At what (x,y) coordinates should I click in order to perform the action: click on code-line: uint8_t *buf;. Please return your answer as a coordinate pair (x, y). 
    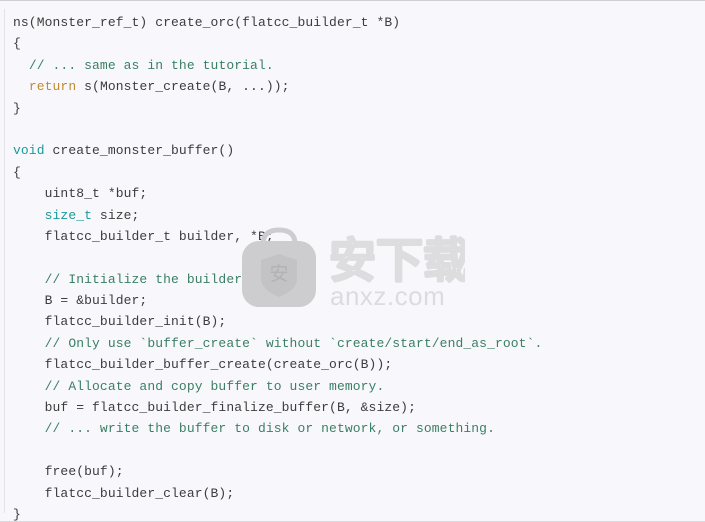
    Looking at the image, I should click on (359, 193).